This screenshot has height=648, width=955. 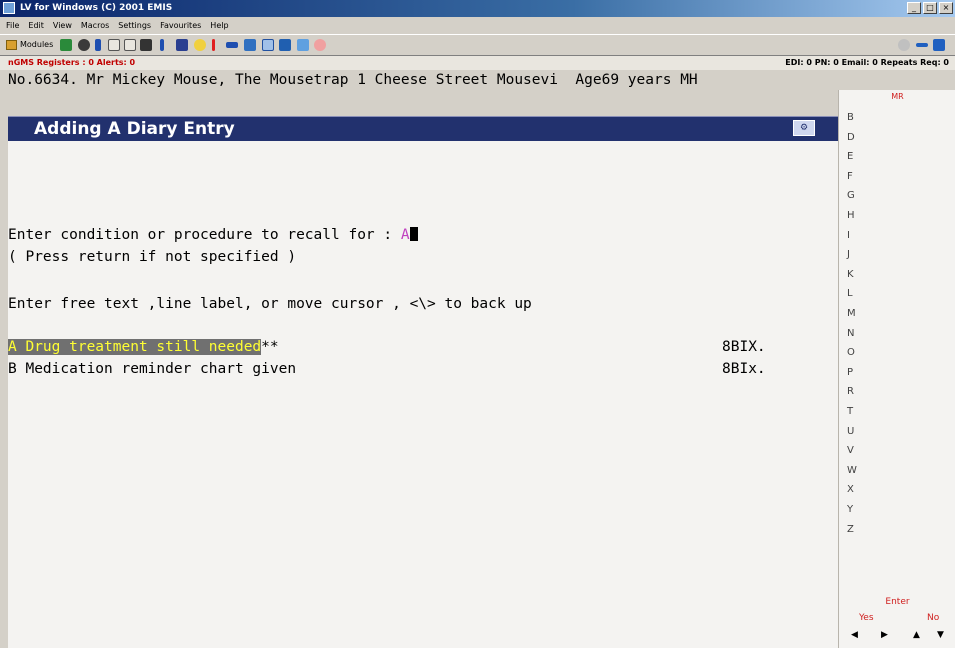 What do you see at coordinates (850, 510) in the screenshot?
I see `sidebar-letter: Y` at bounding box center [850, 510].